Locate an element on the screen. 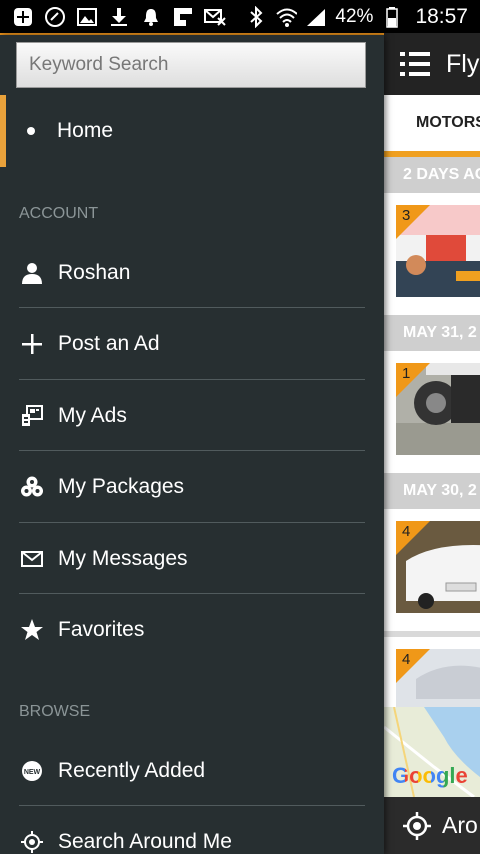 This screenshot has width=480, height=854. search-input: Keyword Search is located at coordinates (191, 65).